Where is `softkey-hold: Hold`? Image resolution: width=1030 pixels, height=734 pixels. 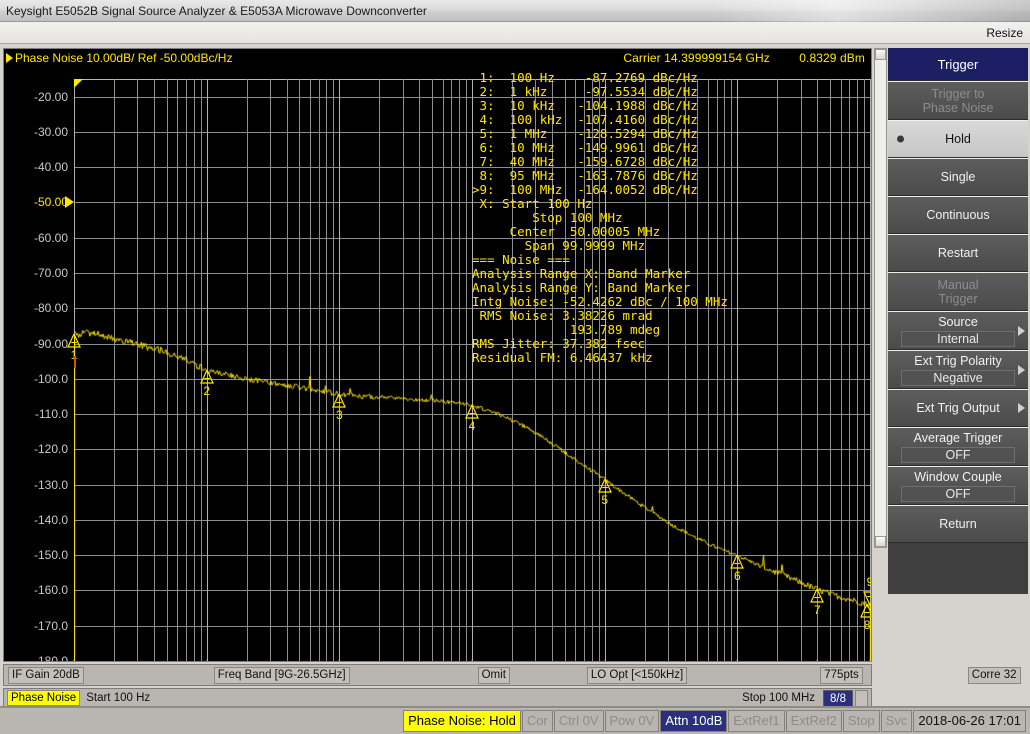
softkey-hold: Hold is located at coordinates (958, 139).